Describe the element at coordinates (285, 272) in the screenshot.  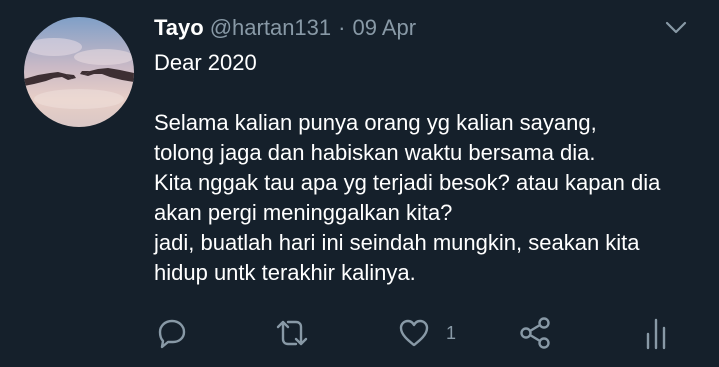
I see `tweet-text-line: hidup untk terakhir kalinya.` at that location.